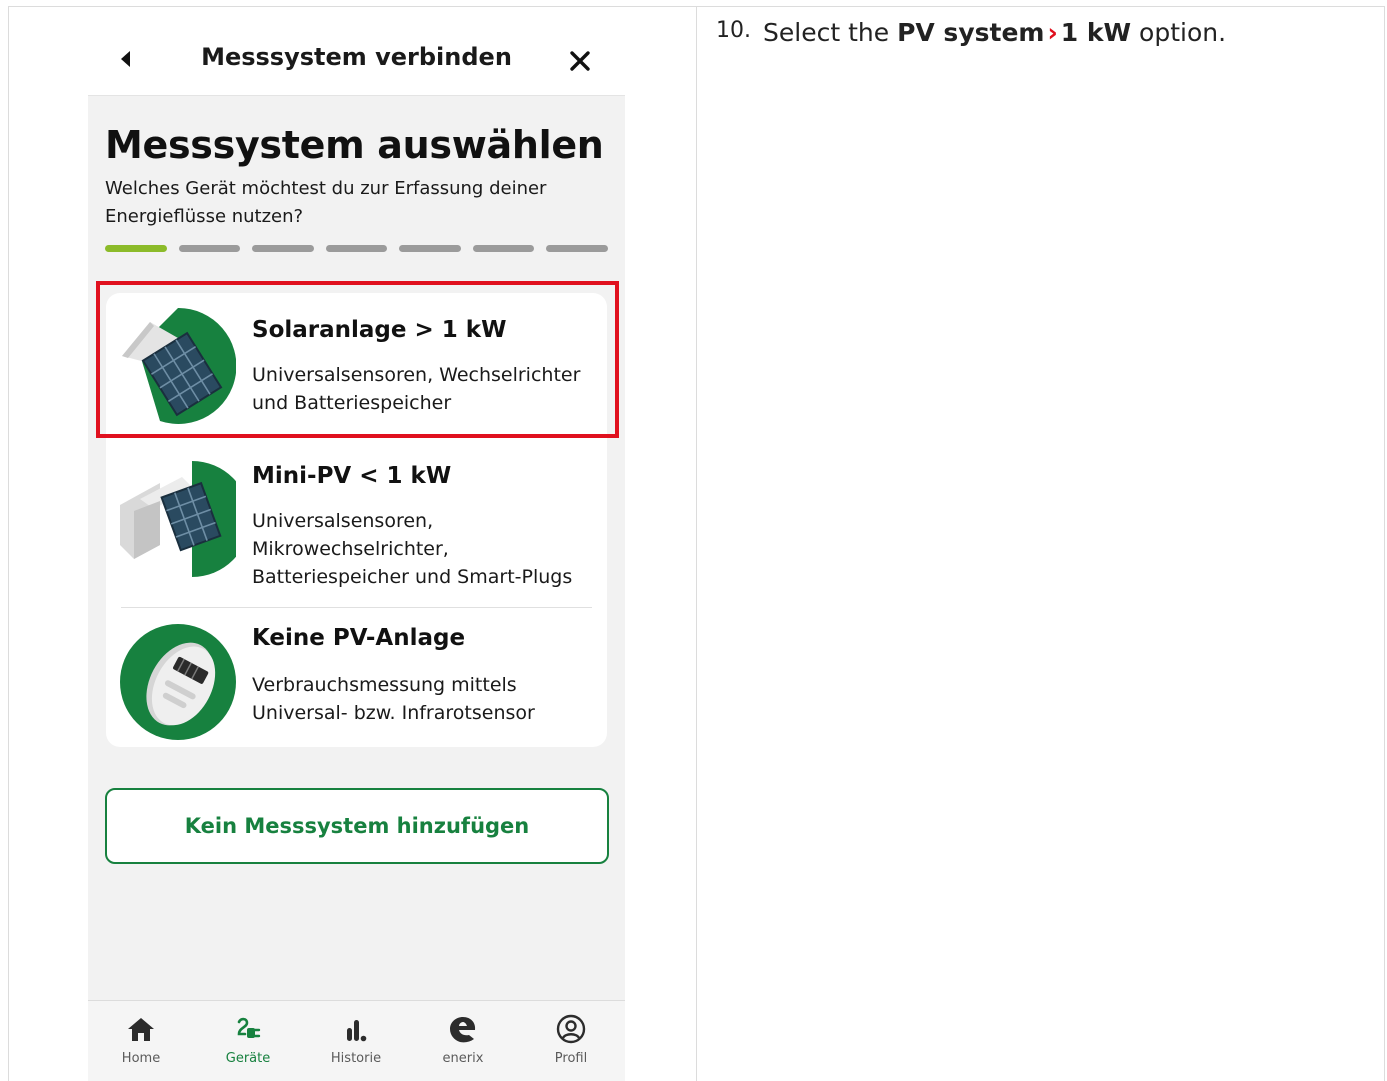  I want to click on energy-meter-icon, so click(178, 682).